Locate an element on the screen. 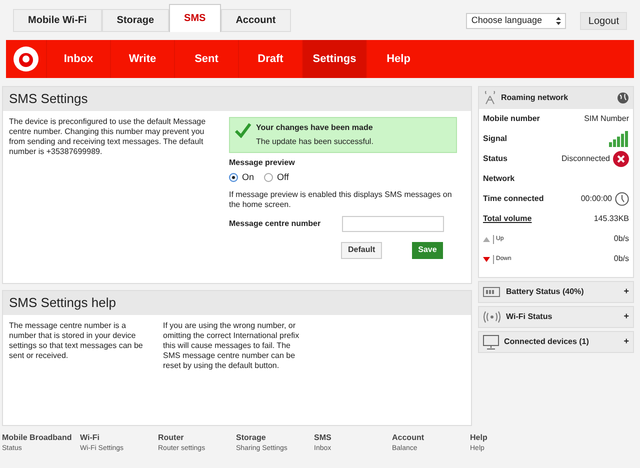  field-label: Message preview is located at coordinates (262, 163).